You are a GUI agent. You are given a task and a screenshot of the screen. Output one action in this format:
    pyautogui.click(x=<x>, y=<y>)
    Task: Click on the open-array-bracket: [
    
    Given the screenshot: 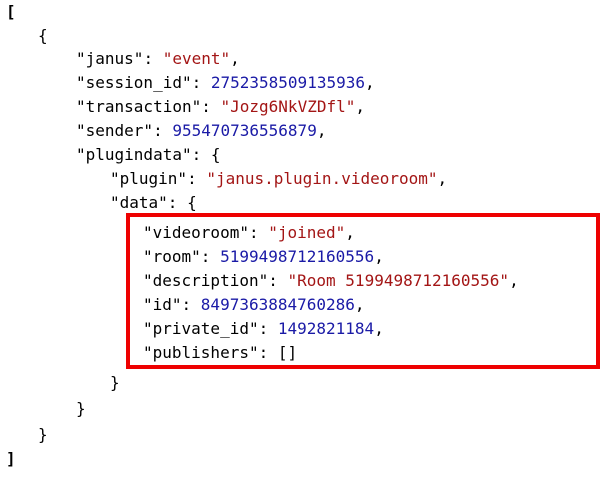 What is the action you would take?
    pyautogui.click(x=11, y=11)
    